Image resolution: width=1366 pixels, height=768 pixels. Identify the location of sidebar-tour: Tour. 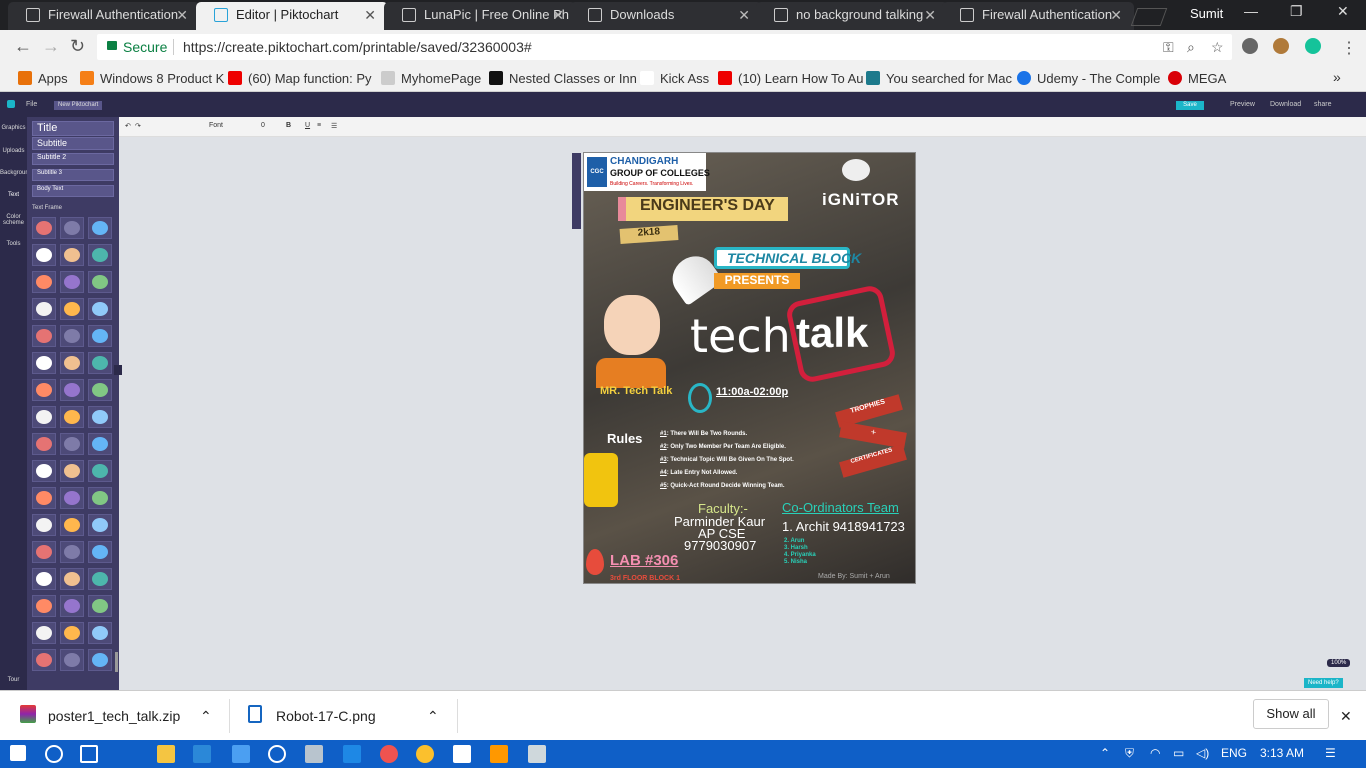
(13, 680).